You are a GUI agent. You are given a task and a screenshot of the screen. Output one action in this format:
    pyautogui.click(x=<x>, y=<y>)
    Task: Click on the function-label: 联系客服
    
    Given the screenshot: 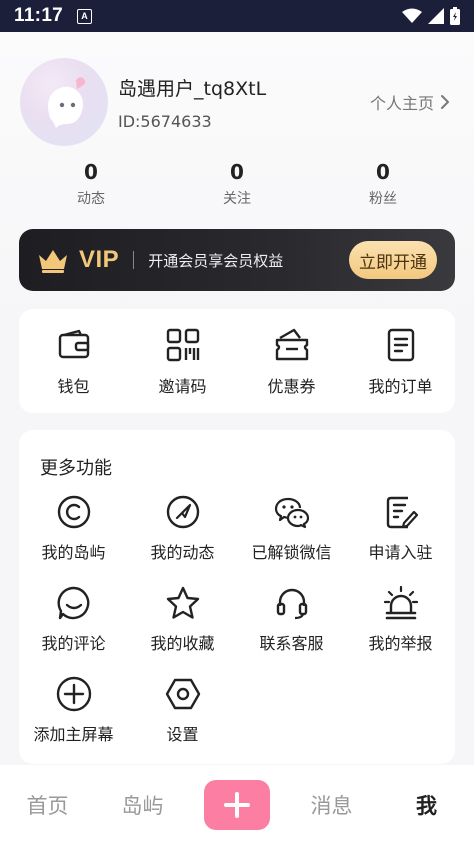 What is the action you would take?
    pyautogui.click(x=291, y=643)
    